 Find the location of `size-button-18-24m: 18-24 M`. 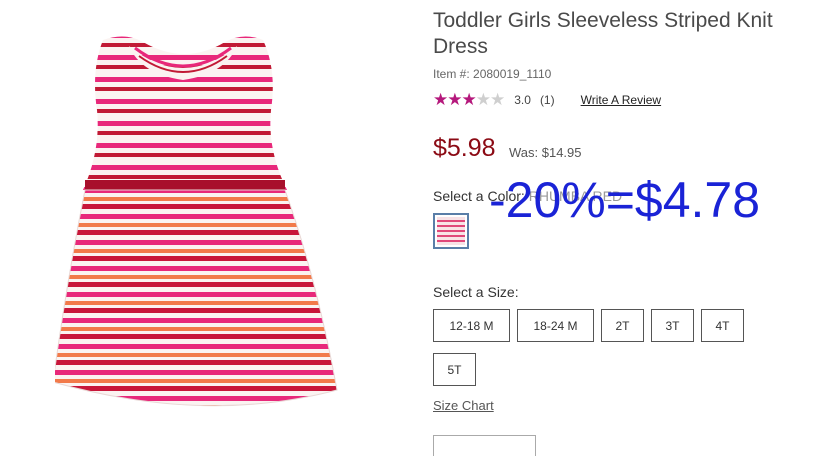

size-button-18-24m: 18-24 M is located at coordinates (555, 325).